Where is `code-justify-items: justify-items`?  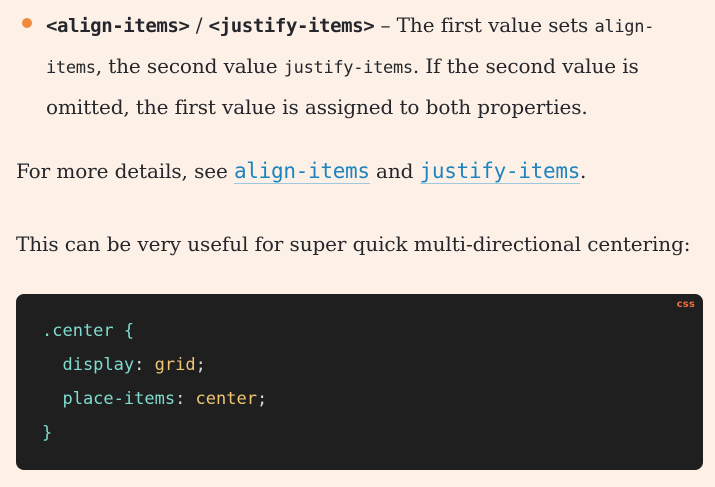
code-justify-items: justify-items is located at coordinates (348, 68).